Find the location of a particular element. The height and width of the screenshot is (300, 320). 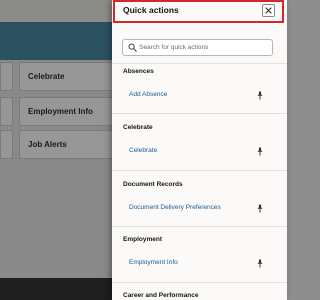

action-employment-info: Employment Info is located at coordinates (199, 264).